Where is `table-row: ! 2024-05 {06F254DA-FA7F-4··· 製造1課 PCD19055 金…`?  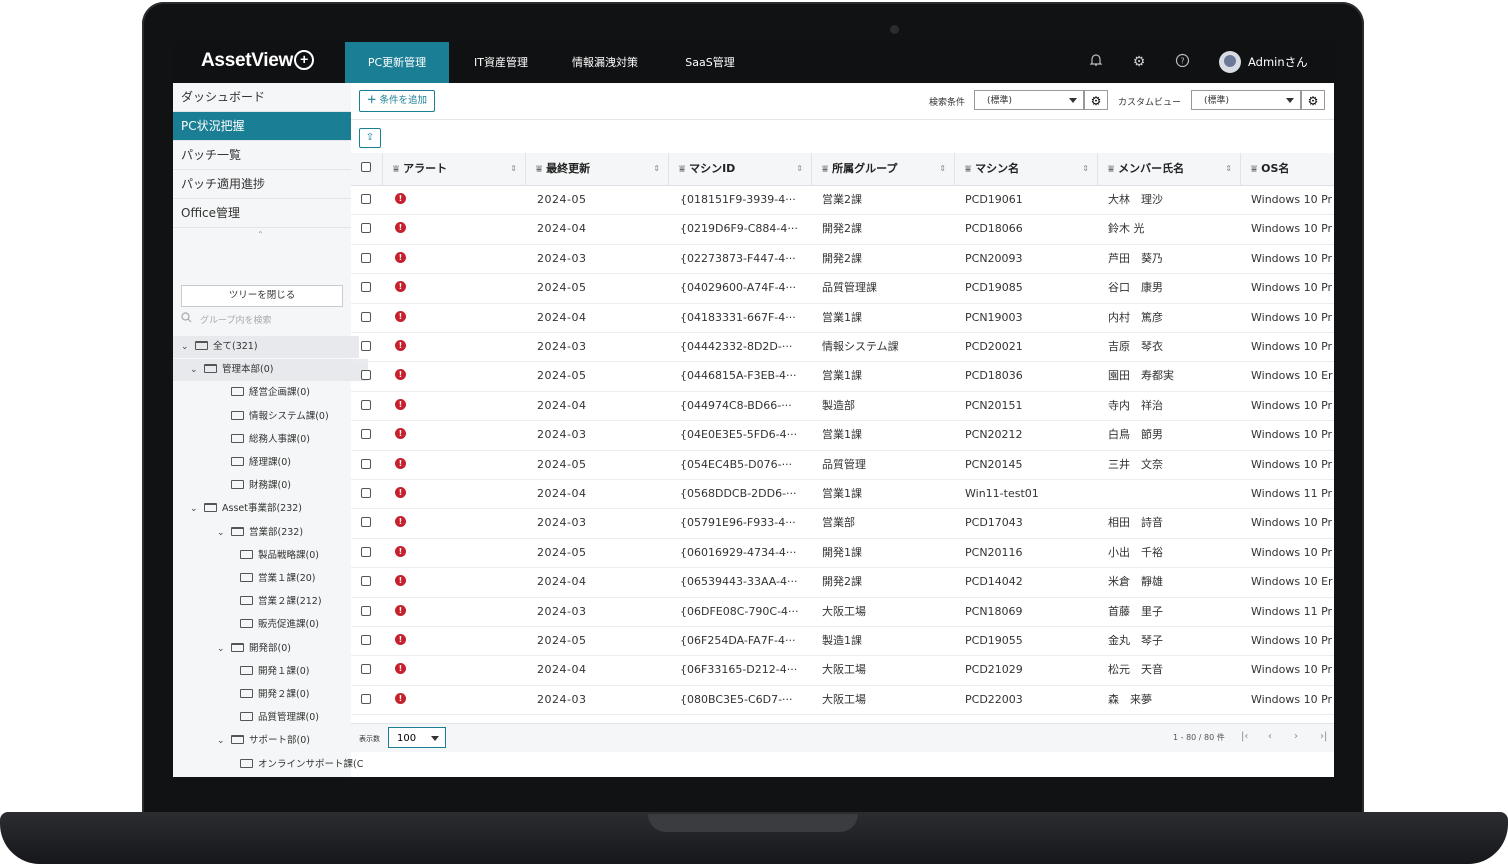 table-row: ! 2024-05 {06F254DA-FA7F-4··· 製造1課 PCD19055 金… is located at coordinates (842, 641).